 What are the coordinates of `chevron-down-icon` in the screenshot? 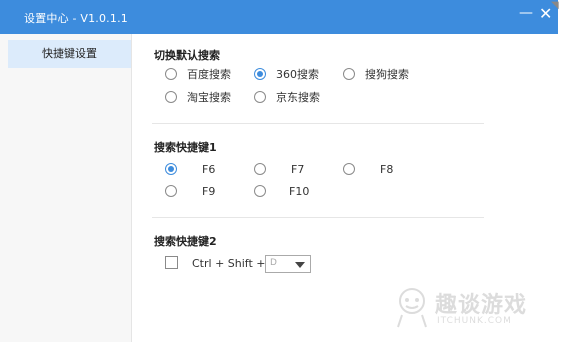 It's located at (300, 265).